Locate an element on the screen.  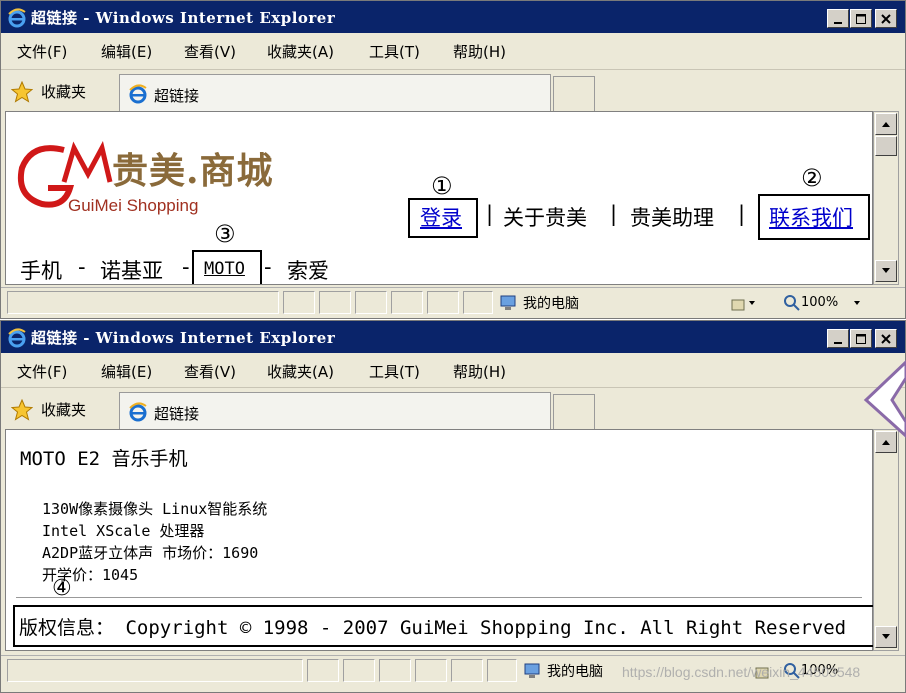
protected-mode-button is located at coordinates (744, 302).